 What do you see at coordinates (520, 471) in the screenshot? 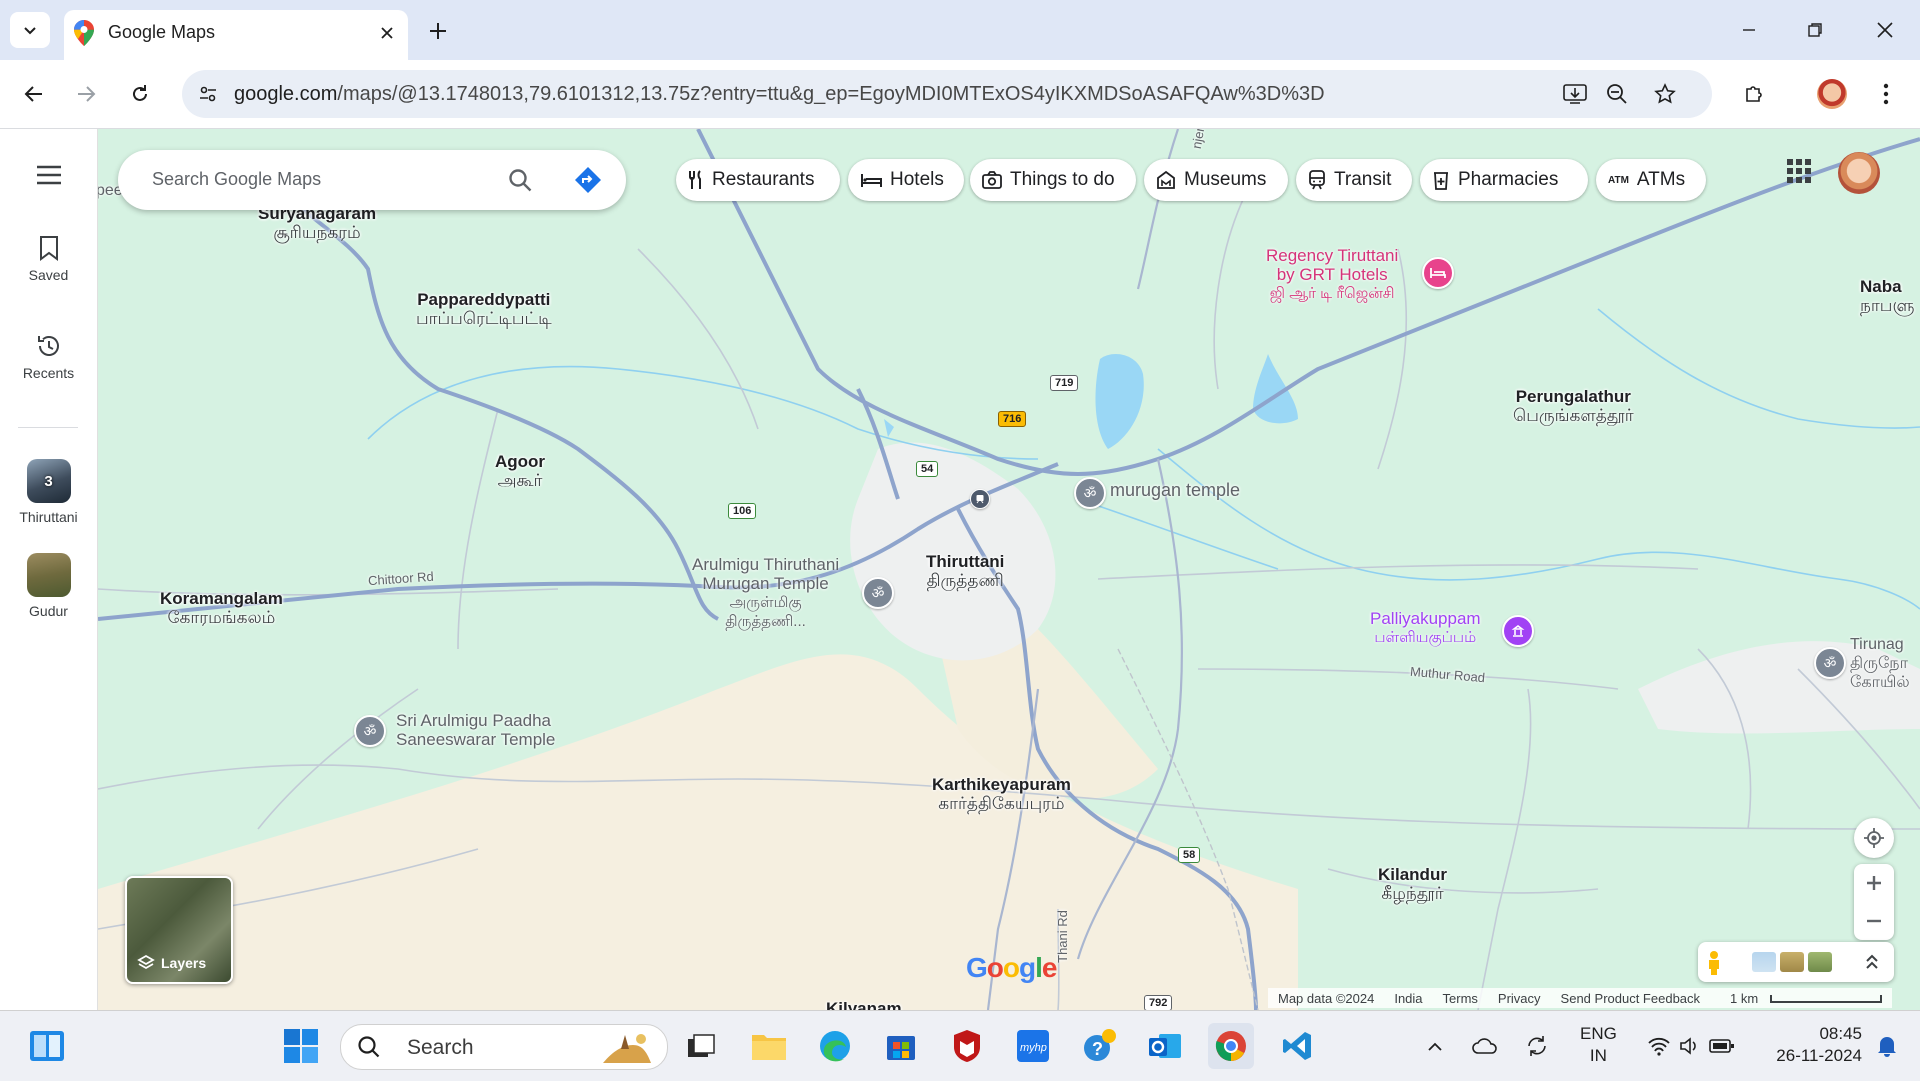
I see `place-label-agoor: Agoor அகூர்` at bounding box center [520, 471].